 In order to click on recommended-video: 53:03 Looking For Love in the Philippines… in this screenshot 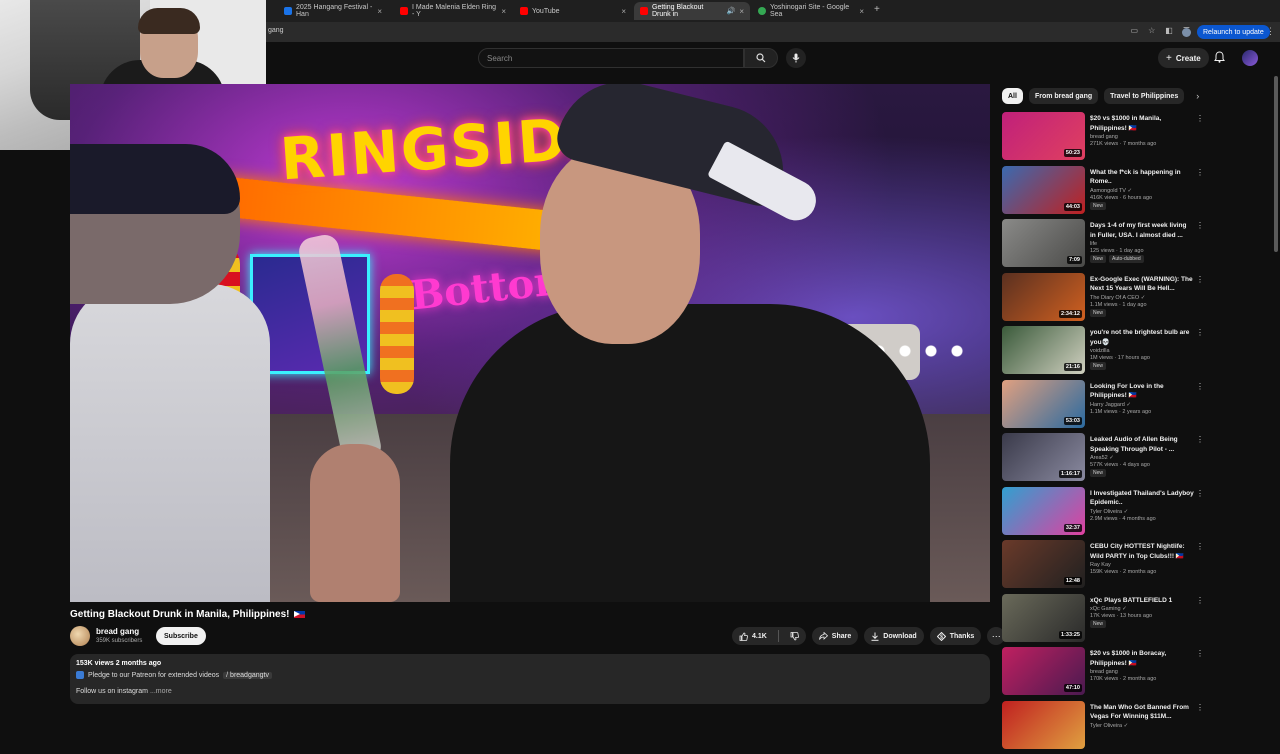, I will do `click(1102, 407)`.